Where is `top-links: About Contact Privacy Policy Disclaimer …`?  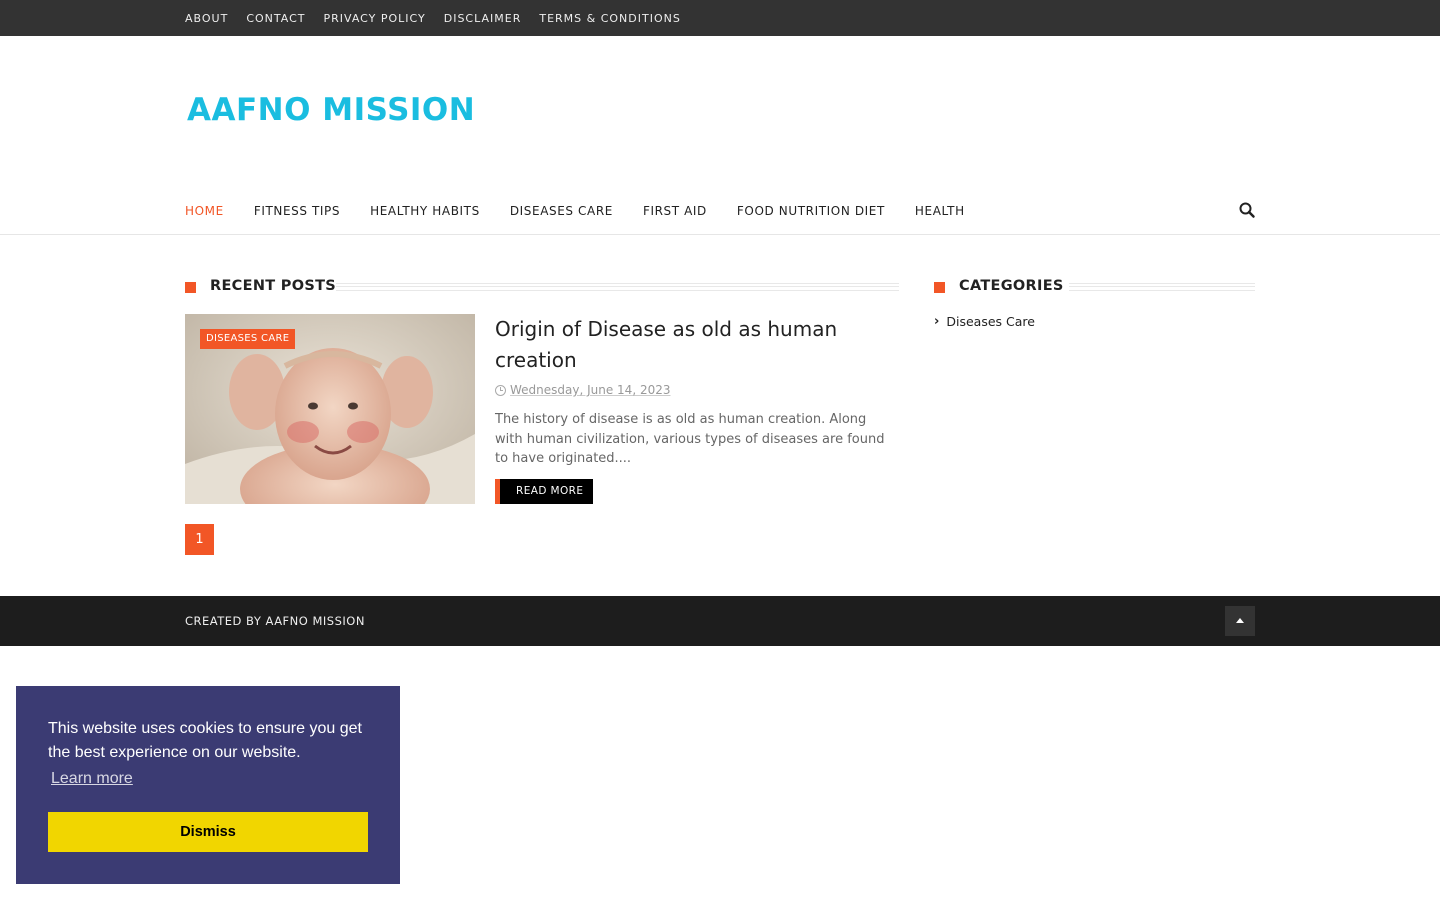 top-links: About Contact Privacy Policy Disclaimer … is located at coordinates (442, 18).